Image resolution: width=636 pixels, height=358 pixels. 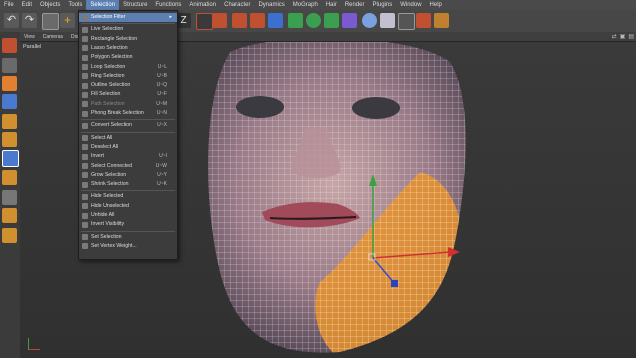 What do you see at coordinates (128, 113) in the screenshot?
I see `menu-item-phong-break-selection: Phong Break Selection U~N` at bounding box center [128, 113].